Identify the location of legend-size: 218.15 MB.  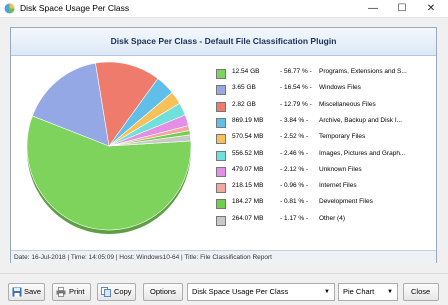
(248, 186).